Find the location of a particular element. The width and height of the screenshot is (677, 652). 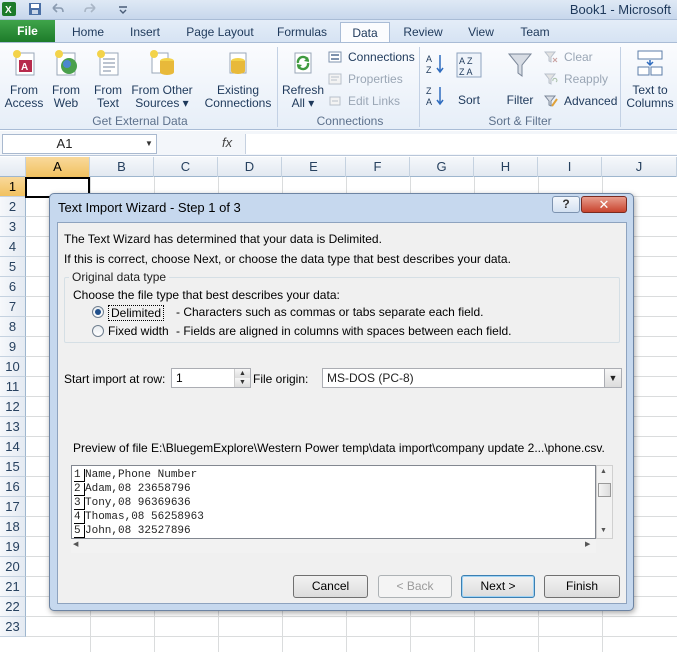

row-header: 22 is located at coordinates (13, 607).